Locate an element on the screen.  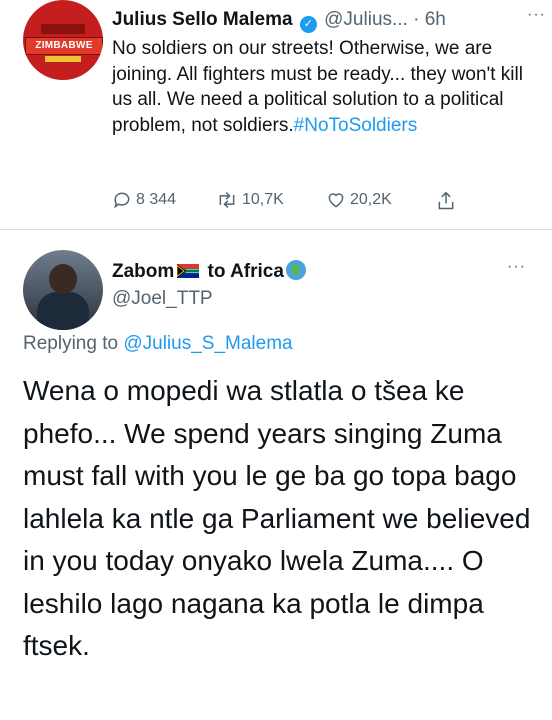
avatar-julius-malema: ZIMBABWE is located at coordinates (63, 40).